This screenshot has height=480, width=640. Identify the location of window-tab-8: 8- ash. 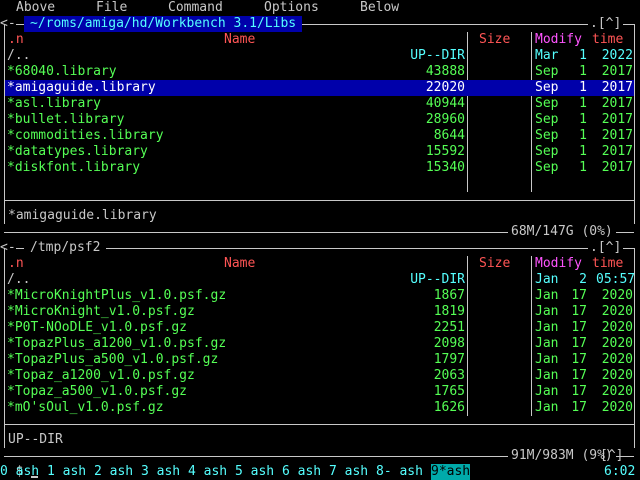
(399, 472).